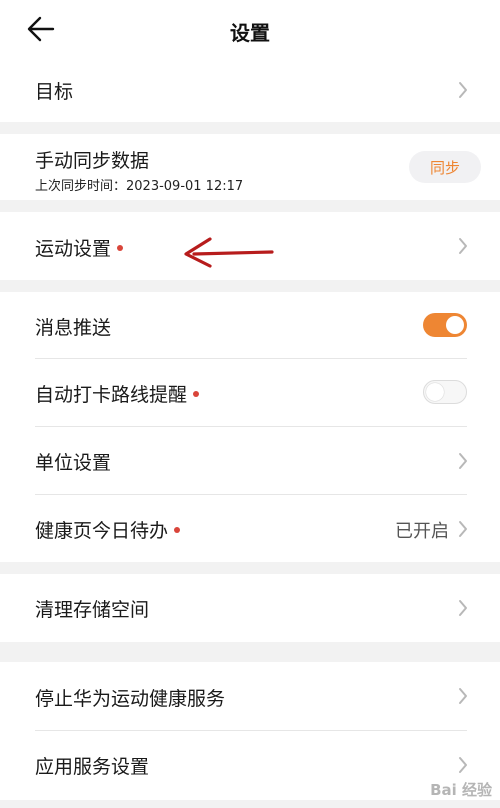  Describe the element at coordinates (79, 247) in the screenshot. I see `exercise-settings-label: 运动设置` at that location.